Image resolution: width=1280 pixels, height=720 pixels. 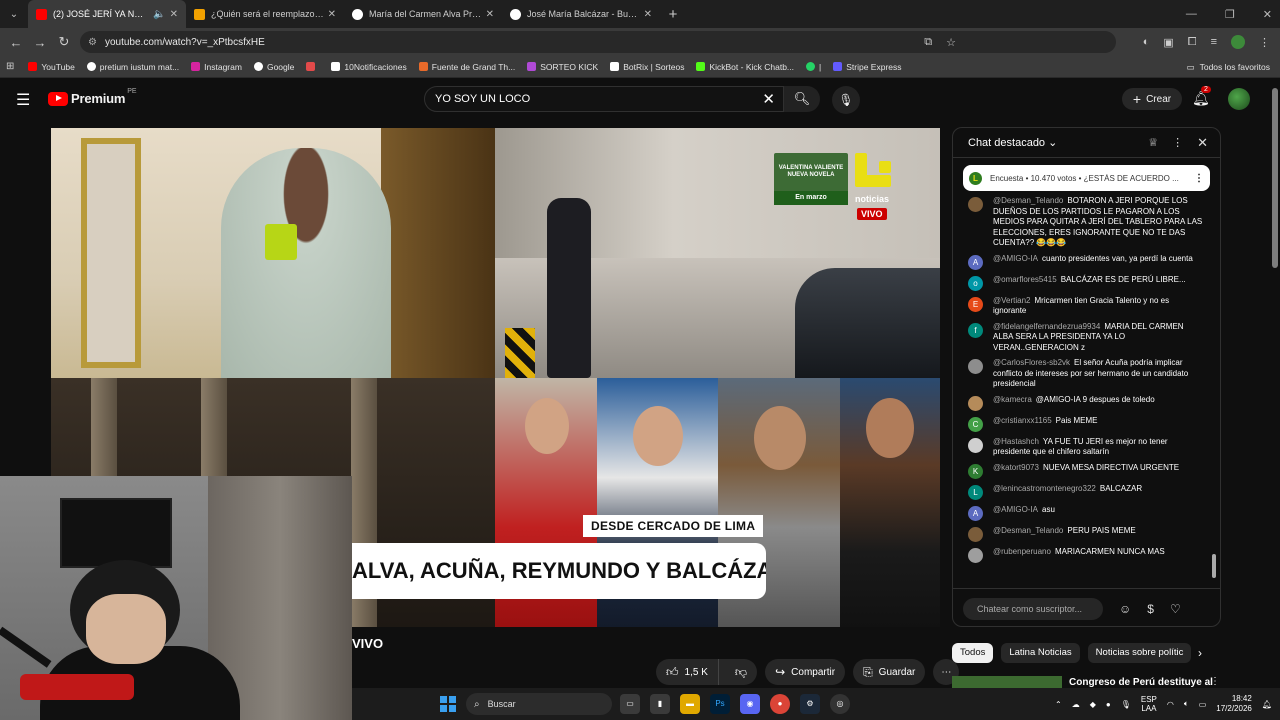 I want to click on chips-next-icon: ›, so click(x=1200, y=653).